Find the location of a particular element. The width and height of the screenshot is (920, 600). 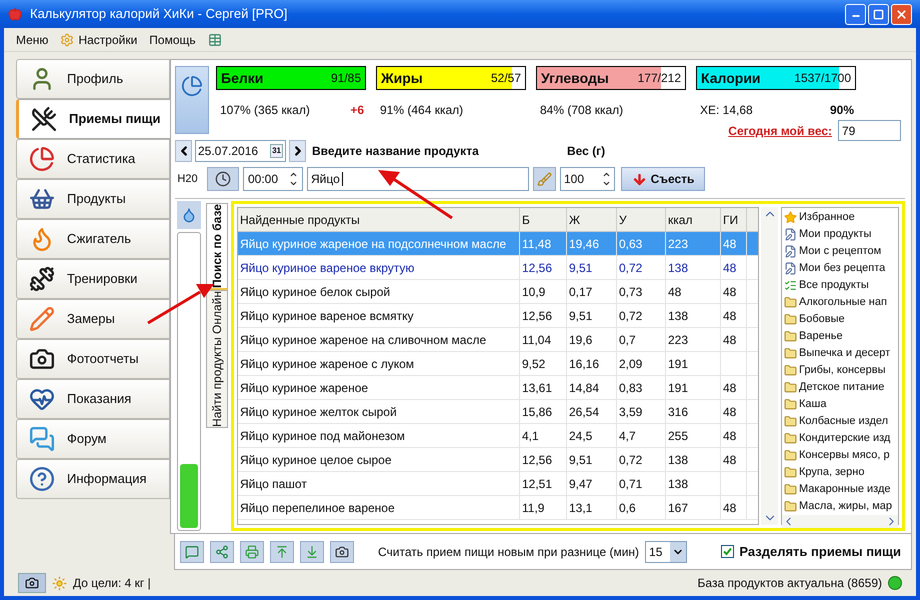

category-item: Крупа, зерно is located at coordinates (840, 472).